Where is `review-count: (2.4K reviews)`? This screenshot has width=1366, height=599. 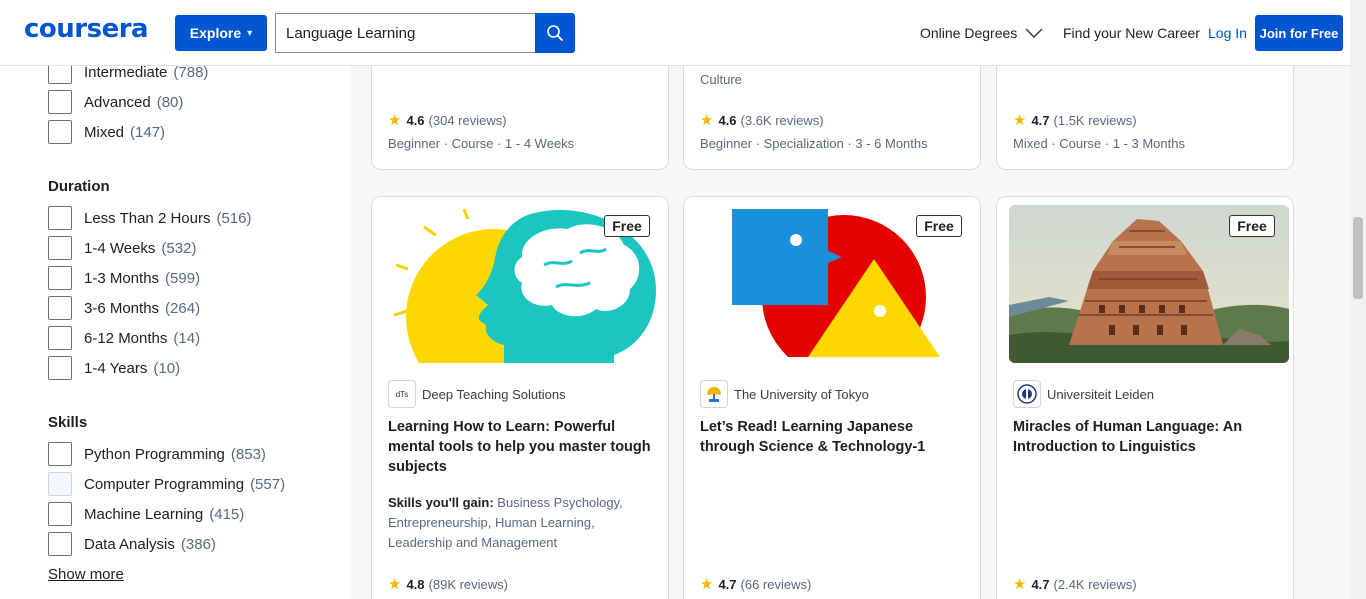
review-count: (2.4K reviews) is located at coordinates (1095, 584).